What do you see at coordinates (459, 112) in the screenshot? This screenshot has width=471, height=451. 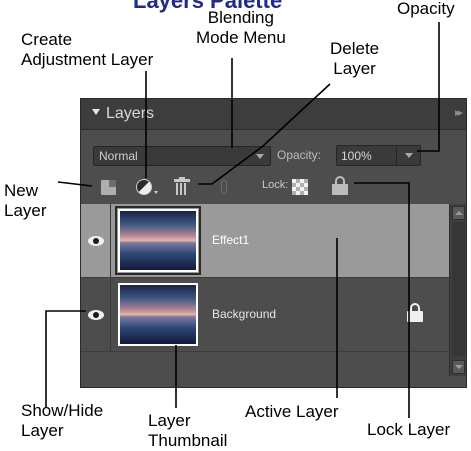 I see `panel-menu-icon: ▸▸` at bounding box center [459, 112].